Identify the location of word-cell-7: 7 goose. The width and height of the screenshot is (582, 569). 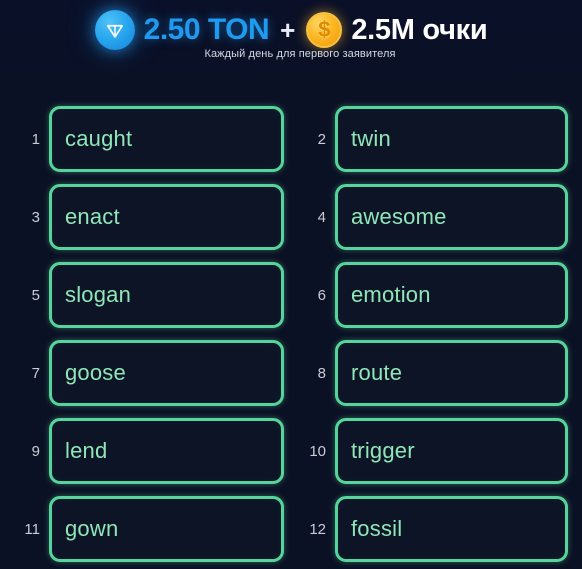
(142, 373).